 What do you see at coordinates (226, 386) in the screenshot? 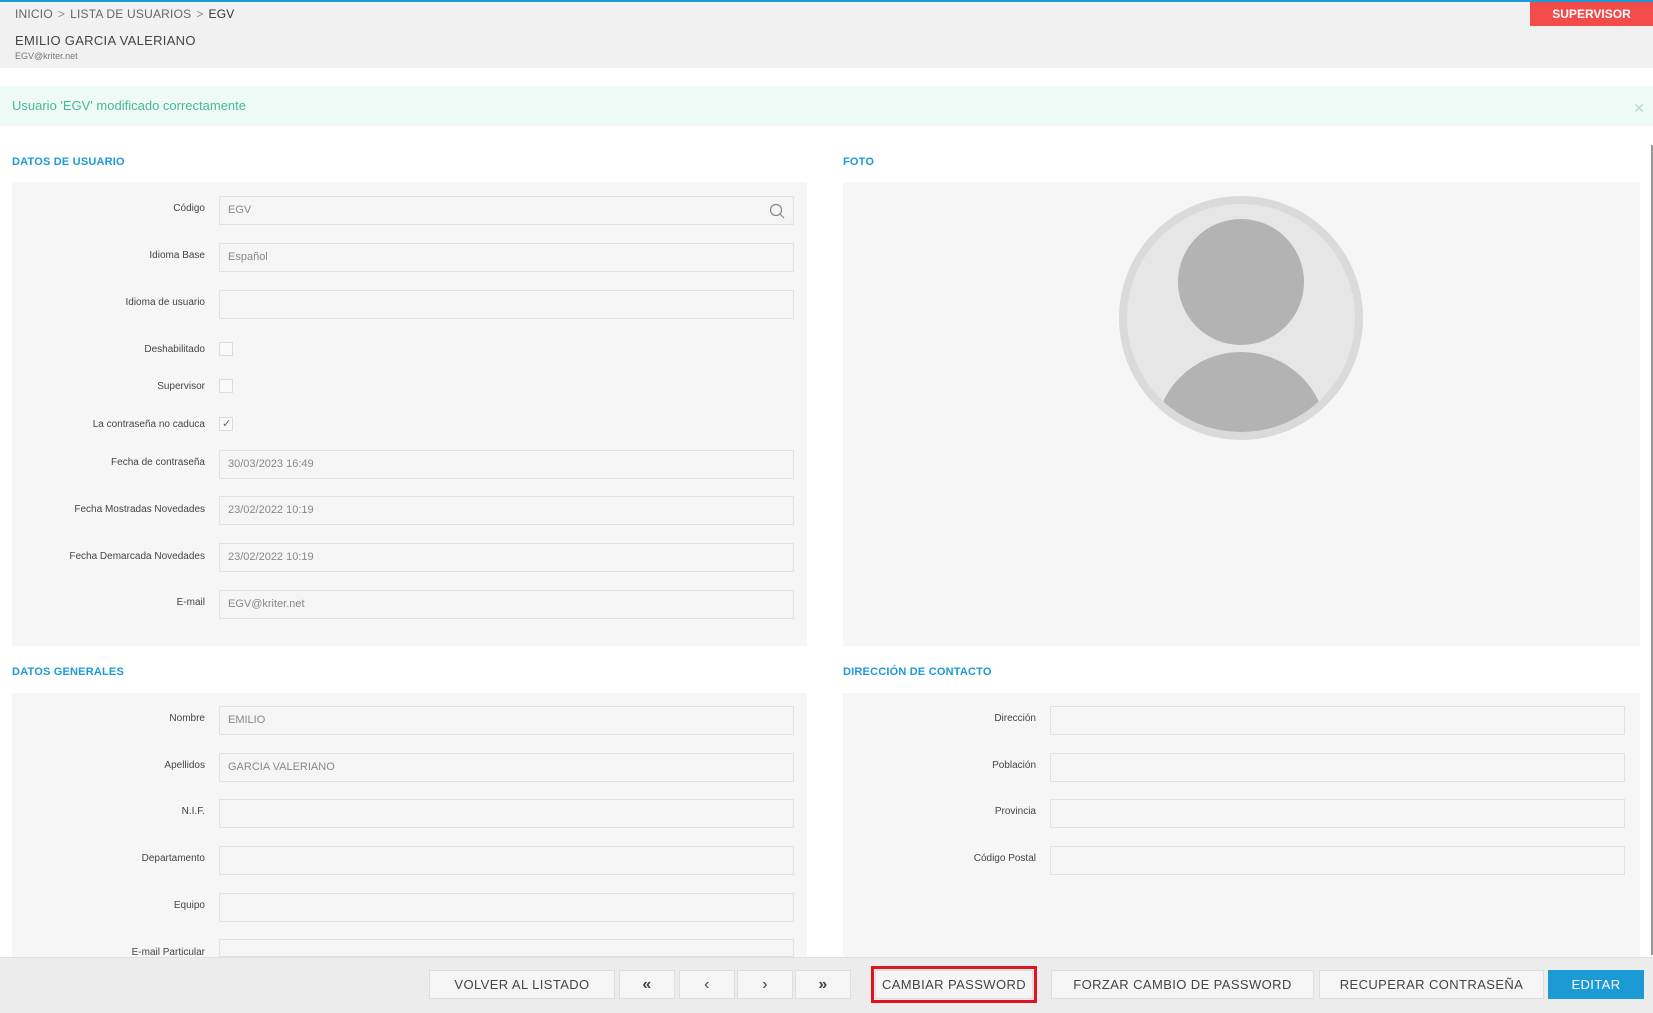
I see `supervisor-checkbox` at bounding box center [226, 386].